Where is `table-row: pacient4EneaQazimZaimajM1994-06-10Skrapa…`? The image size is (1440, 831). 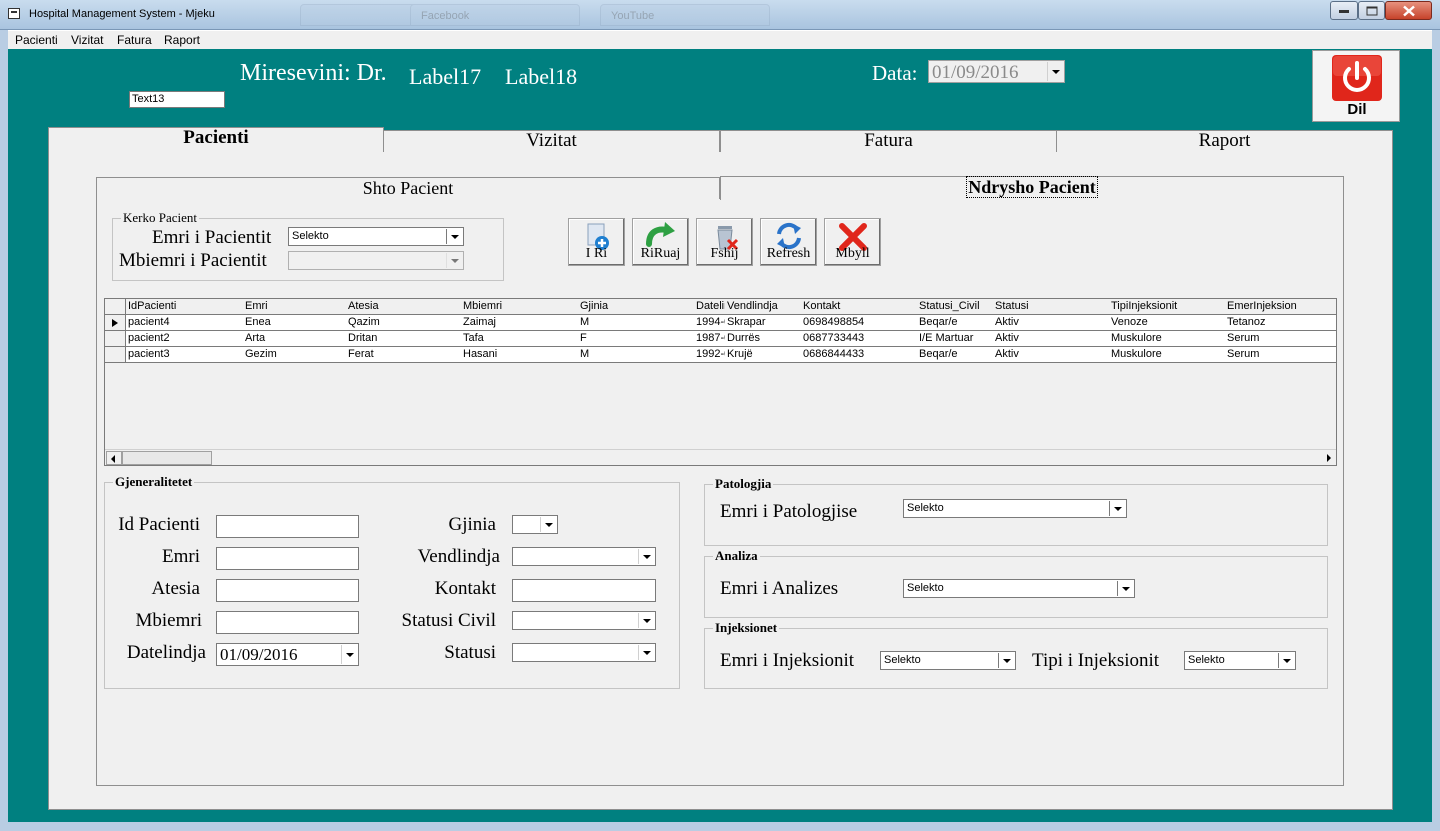 table-row: pacient4EneaQazimZaimajM1994-06-10Skrapa… is located at coordinates (720, 323).